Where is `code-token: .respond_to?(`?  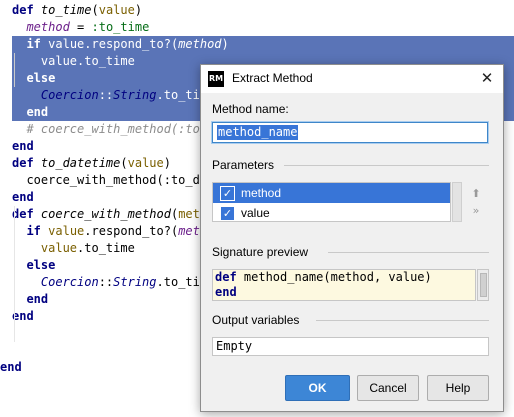
code-token: .respond_to?( is located at coordinates (131, 231).